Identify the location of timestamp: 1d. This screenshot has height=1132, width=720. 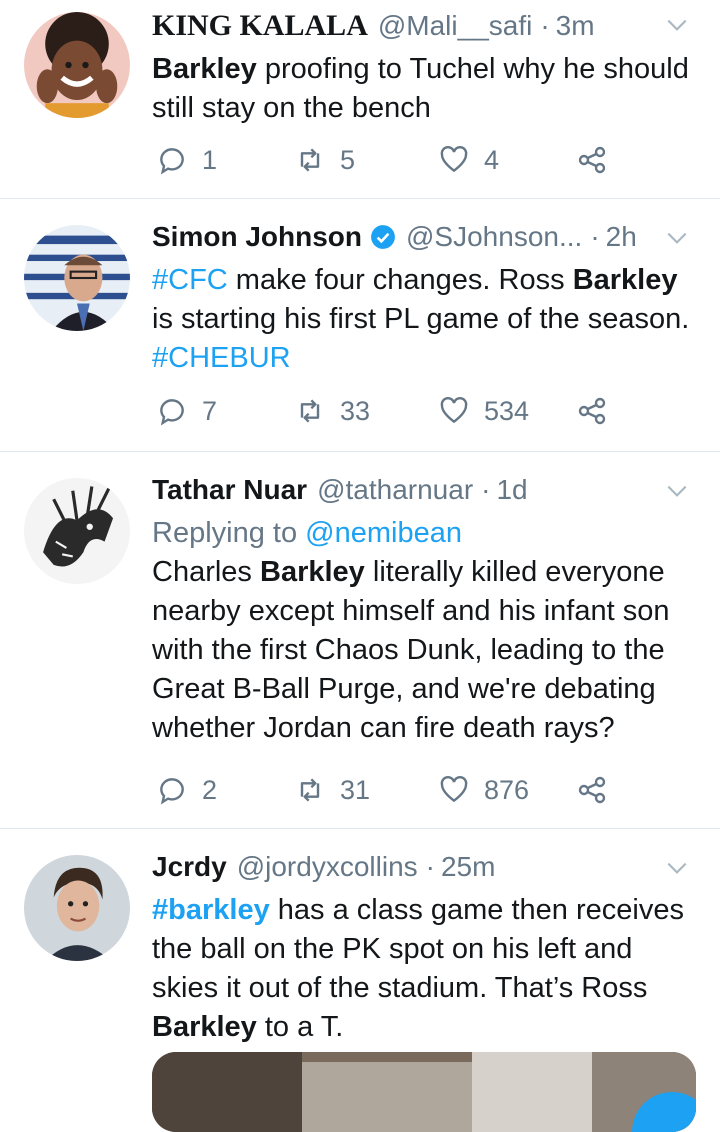
(511, 490).